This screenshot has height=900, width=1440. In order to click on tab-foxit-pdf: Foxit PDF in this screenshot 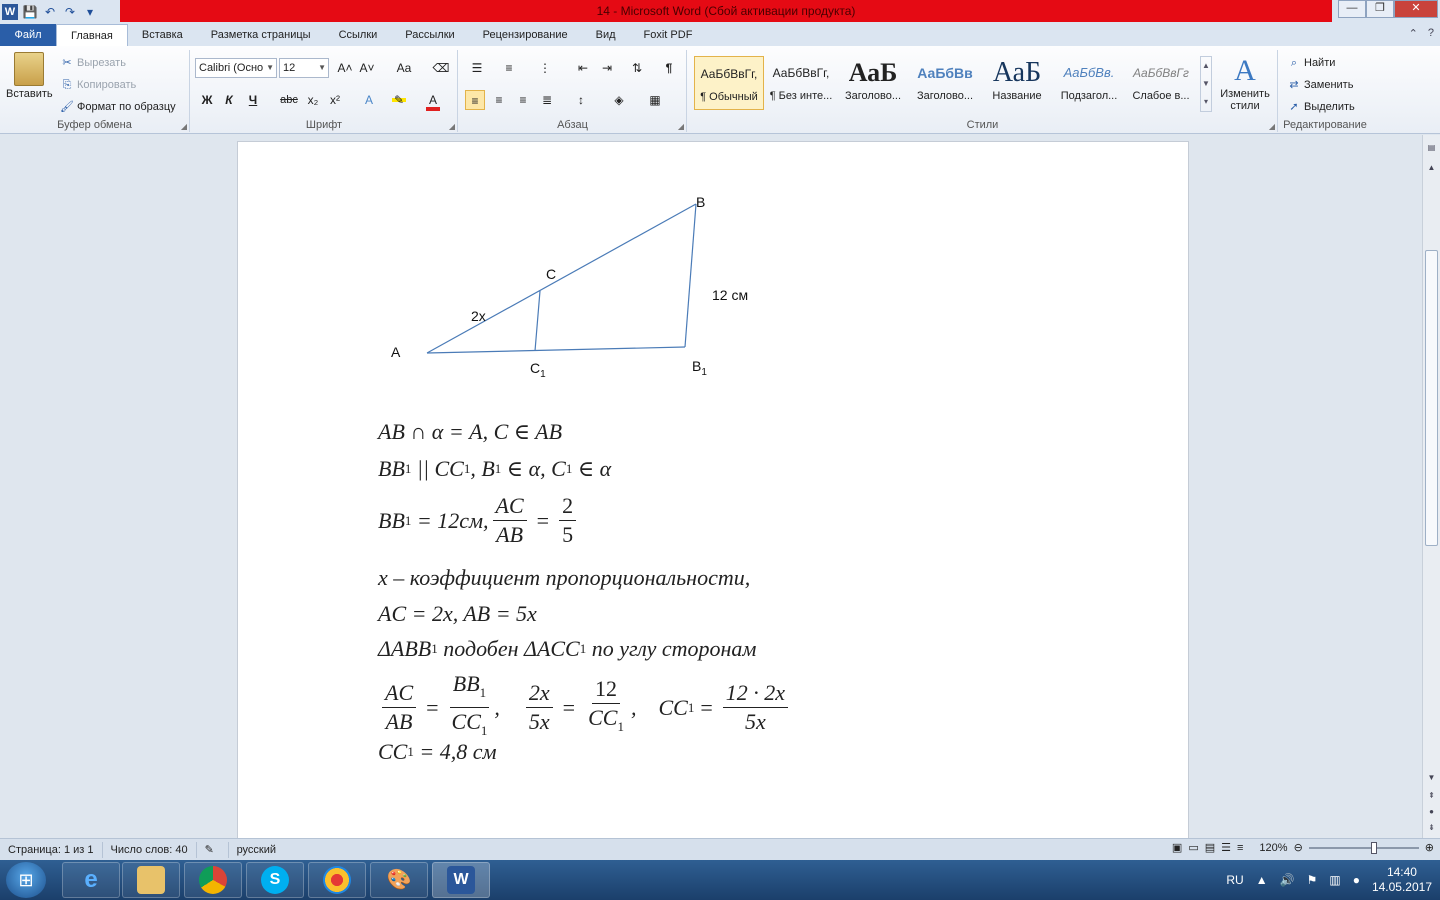, I will do `click(668, 35)`.